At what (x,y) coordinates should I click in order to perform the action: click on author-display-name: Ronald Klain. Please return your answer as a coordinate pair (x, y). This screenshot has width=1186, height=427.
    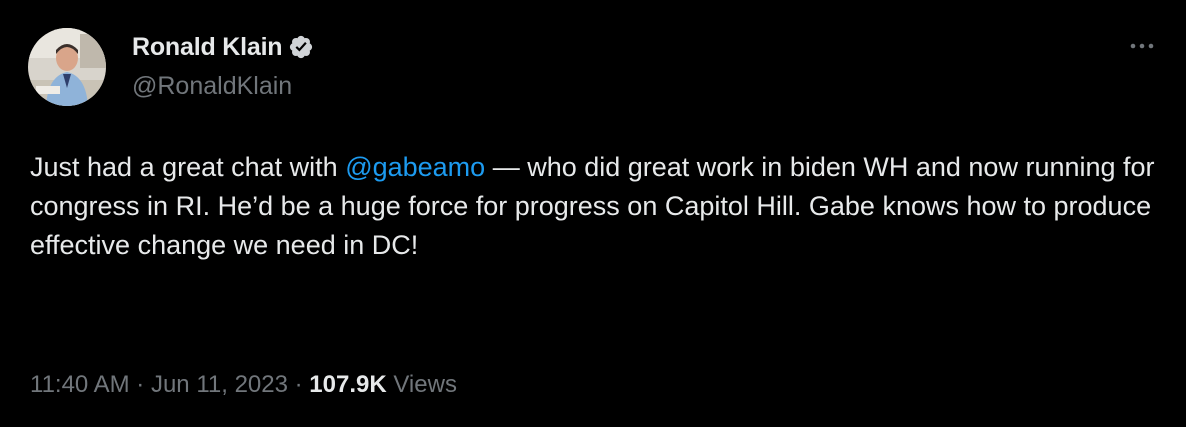
    Looking at the image, I should click on (207, 47).